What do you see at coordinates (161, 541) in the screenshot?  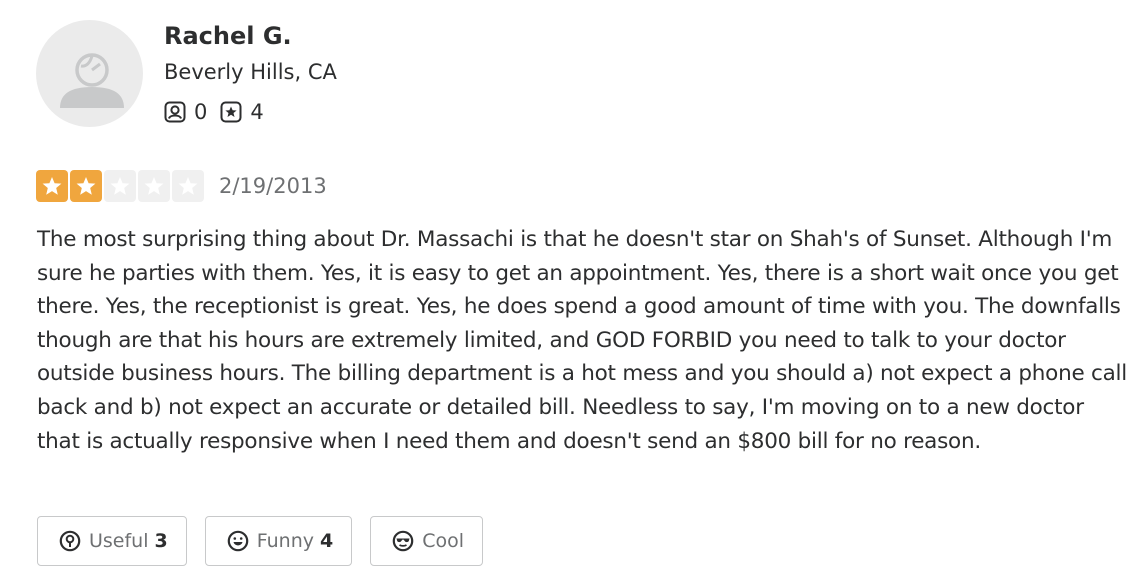 I see `useful-count: 3` at bounding box center [161, 541].